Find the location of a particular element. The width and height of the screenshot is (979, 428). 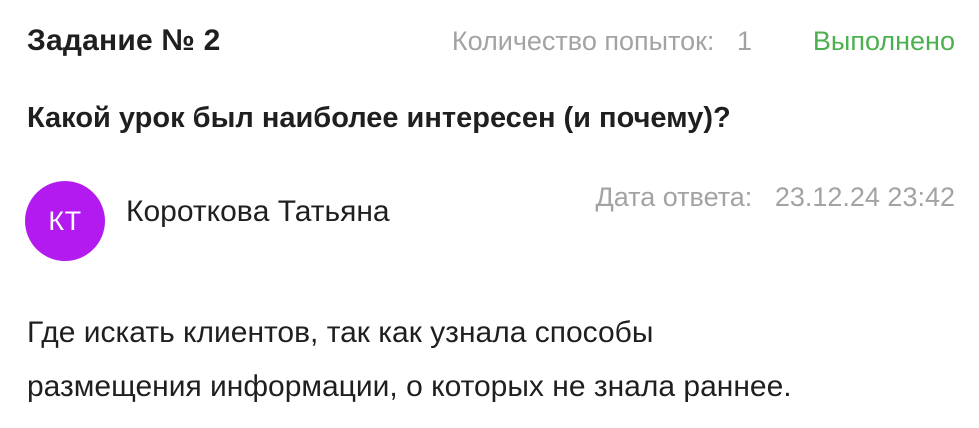

task-title: Задание № 2 is located at coordinates (124, 40).